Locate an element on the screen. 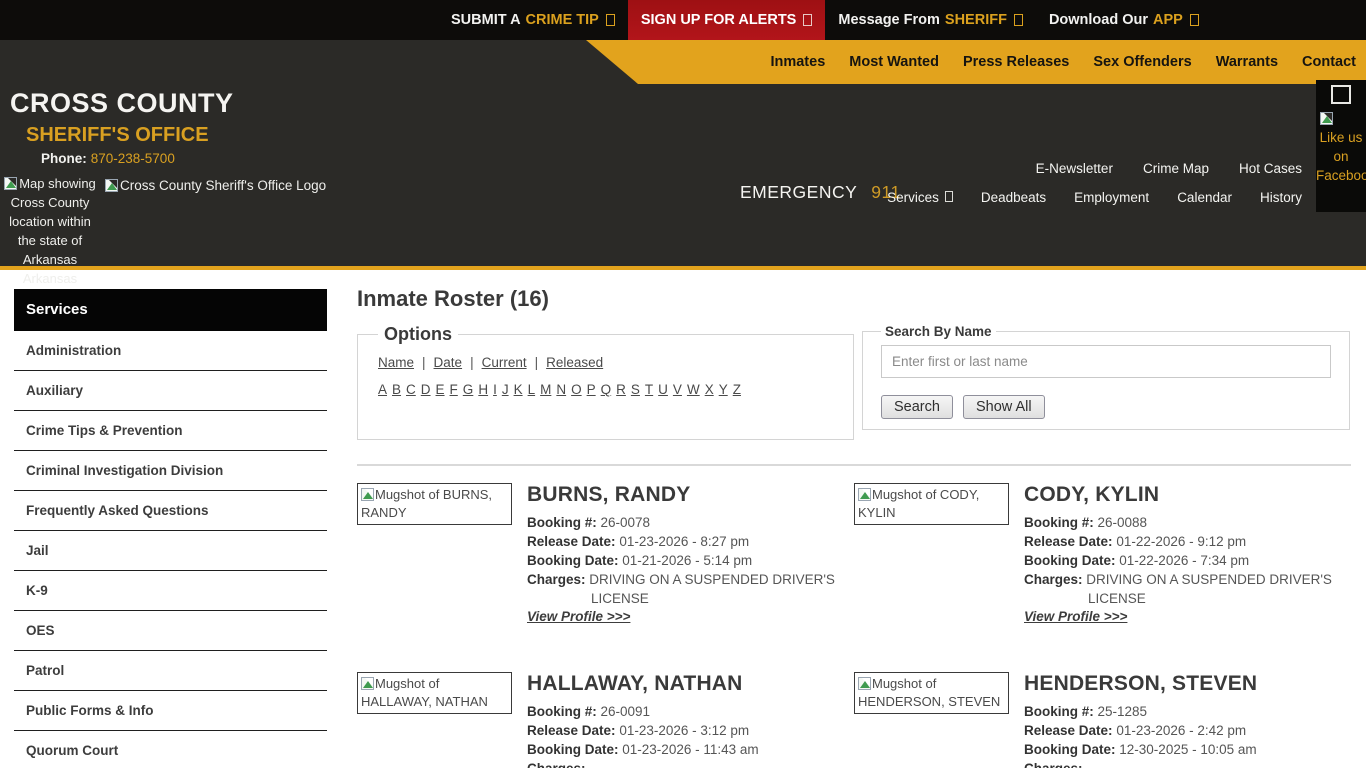 The height and width of the screenshot is (768, 1366). phone-number-link: 870-238-5700 is located at coordinates (133, 158).